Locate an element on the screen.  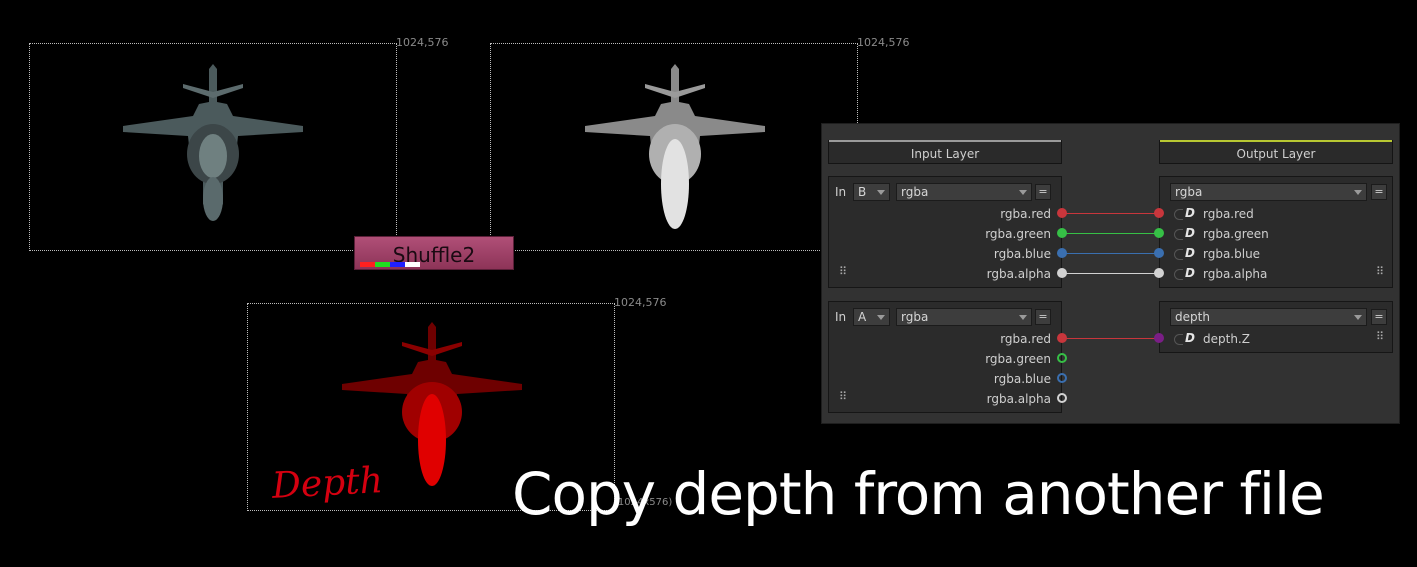
output-socket-alpha is located at coordinates (1159, 273).